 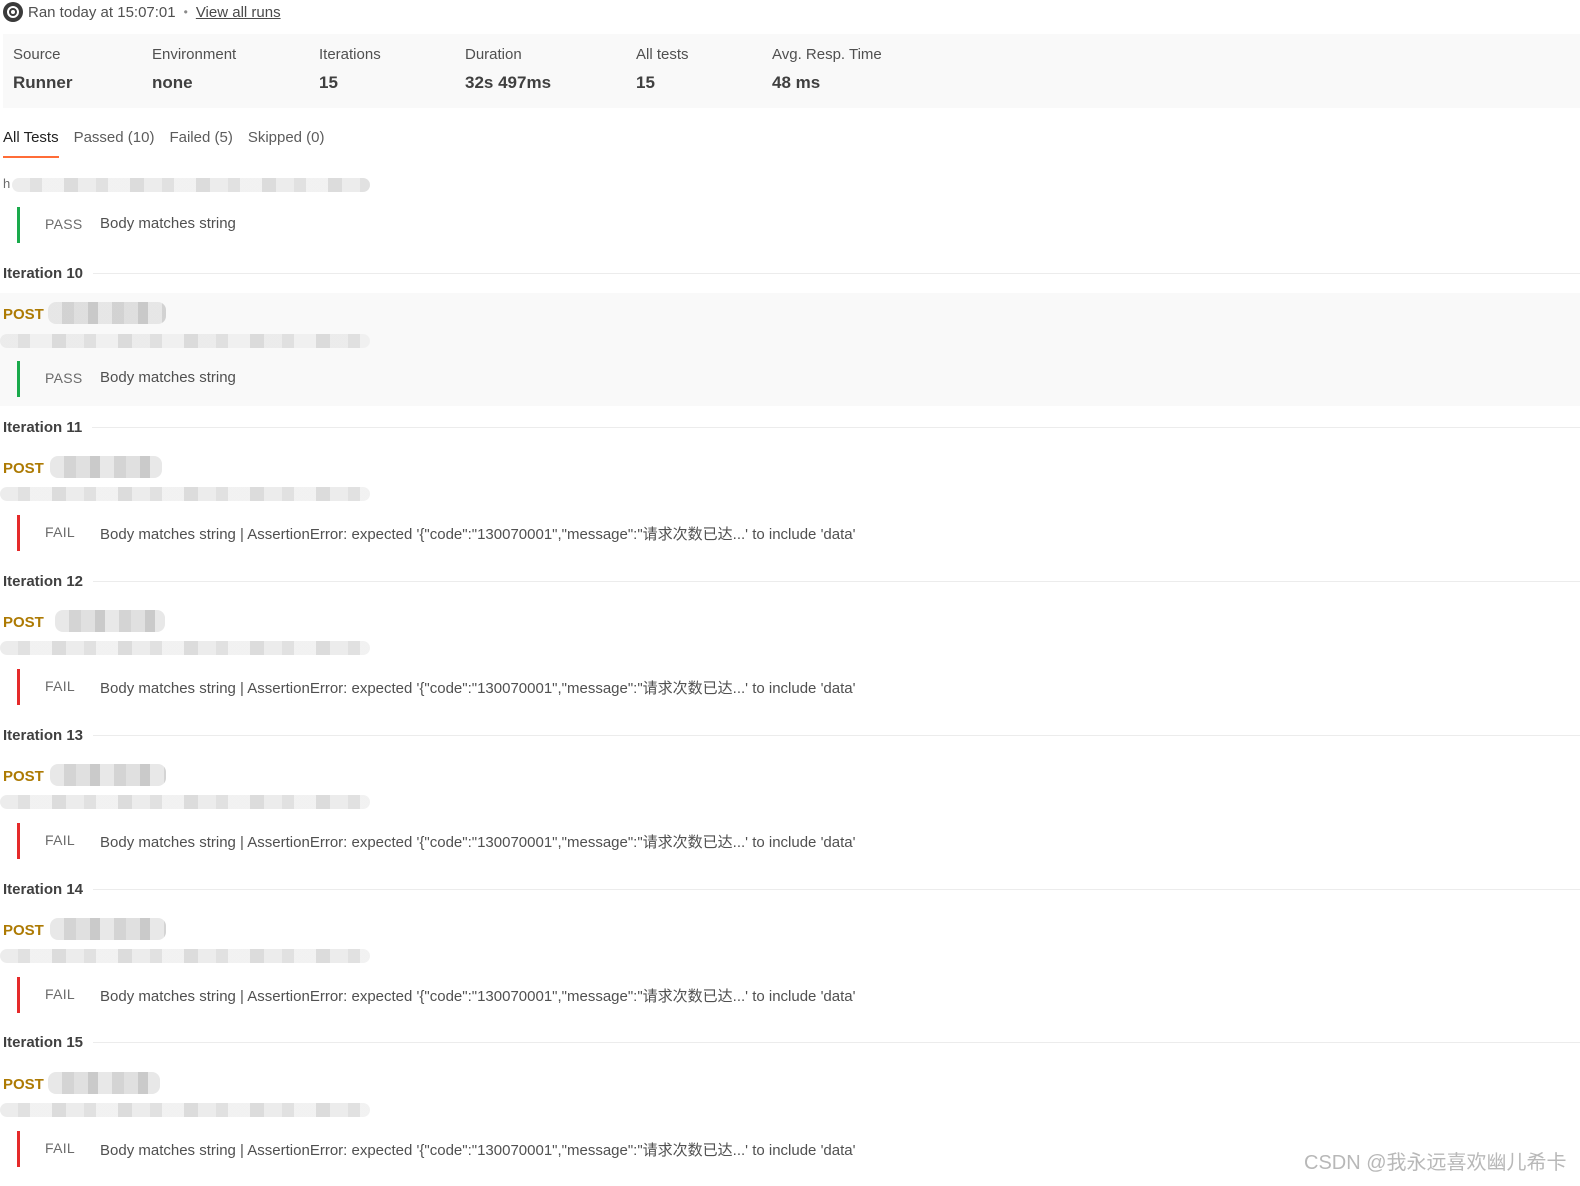 I want to click on iteration-header: Iteration 15, so click(x=791, y=1042).